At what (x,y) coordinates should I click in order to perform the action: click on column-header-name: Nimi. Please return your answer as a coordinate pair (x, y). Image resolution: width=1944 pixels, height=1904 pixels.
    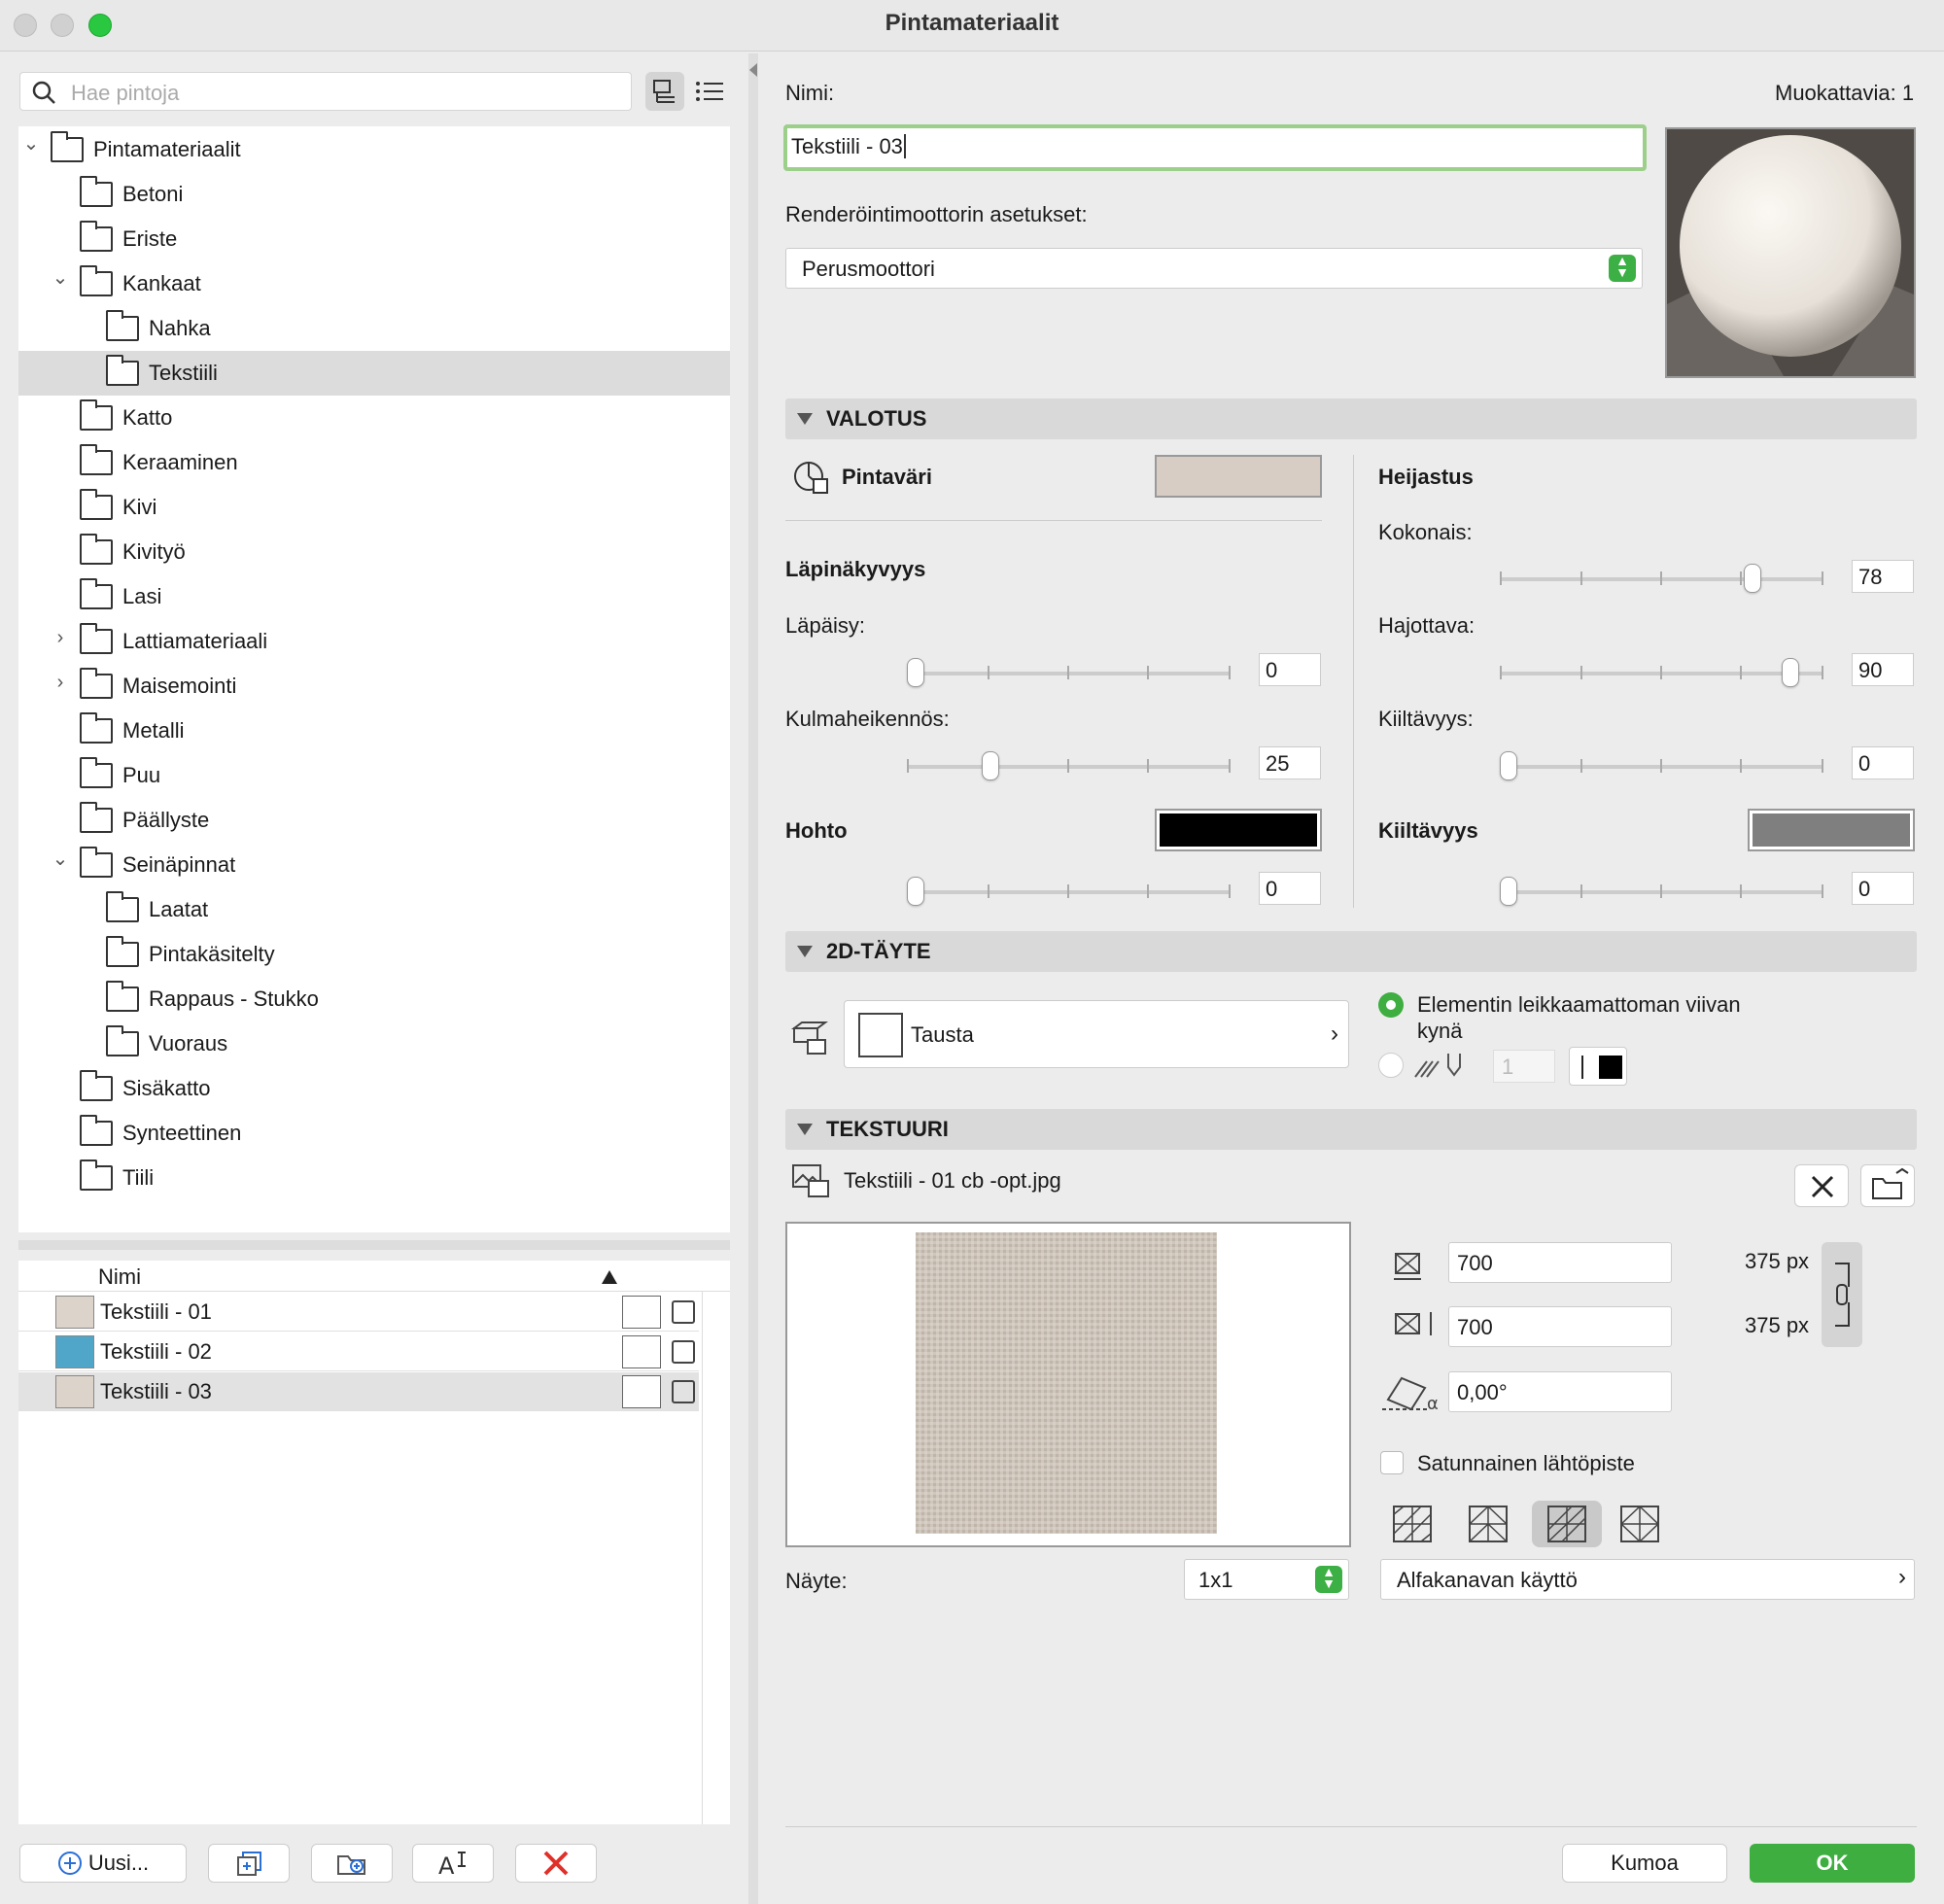
    Looking at the image, I should click on (119, 1277).